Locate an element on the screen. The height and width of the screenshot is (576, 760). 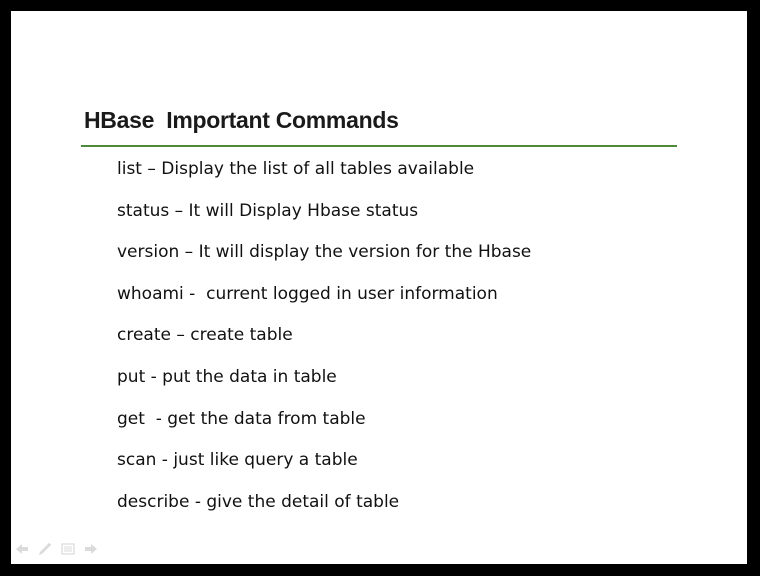
pen-icon is located at coordinates (45, 549).